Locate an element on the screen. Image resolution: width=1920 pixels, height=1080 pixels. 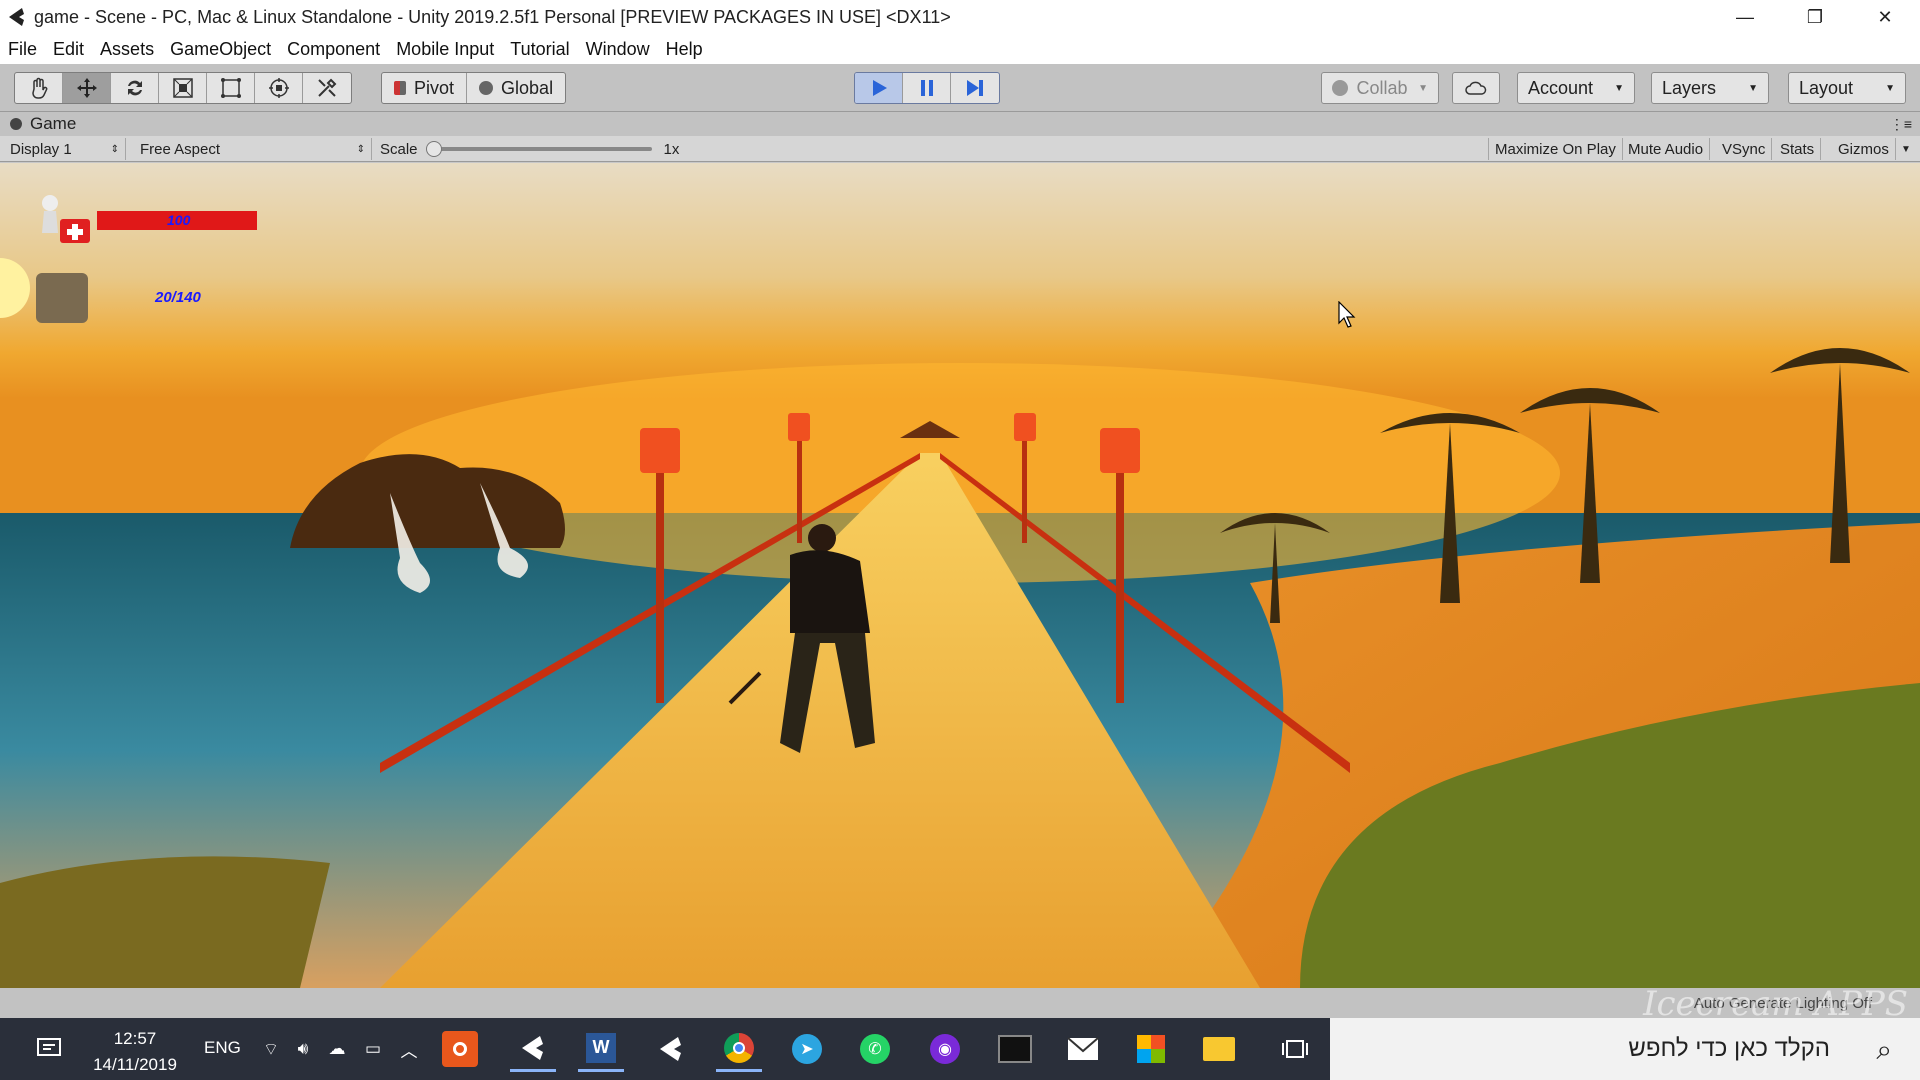
gizmos-dropdown: ▼ is located at coordinates (1906, 149).